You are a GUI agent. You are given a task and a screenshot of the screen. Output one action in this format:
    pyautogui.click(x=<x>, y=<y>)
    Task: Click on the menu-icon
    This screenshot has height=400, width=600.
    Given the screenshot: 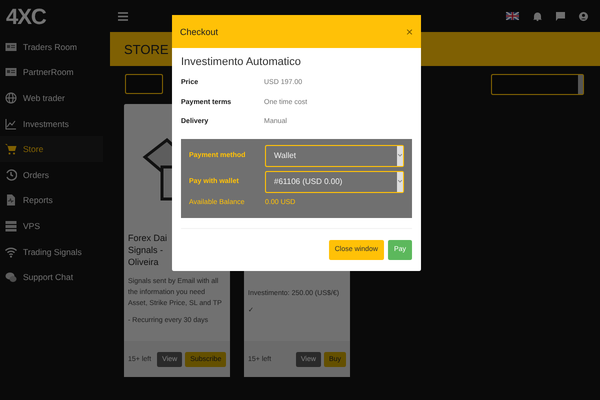 What is the action you would take?
    pyautogui.click(x=123, y=16)
    